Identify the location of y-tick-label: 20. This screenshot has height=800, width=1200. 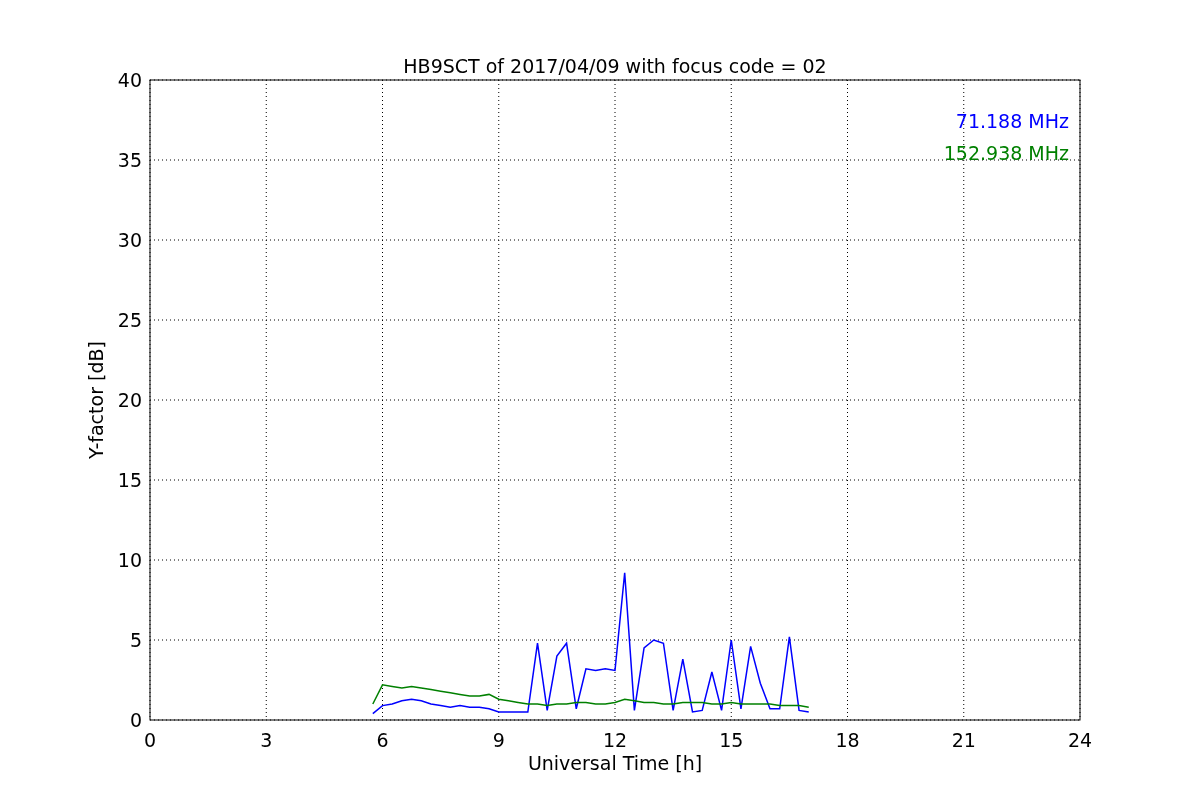
(129, 400).